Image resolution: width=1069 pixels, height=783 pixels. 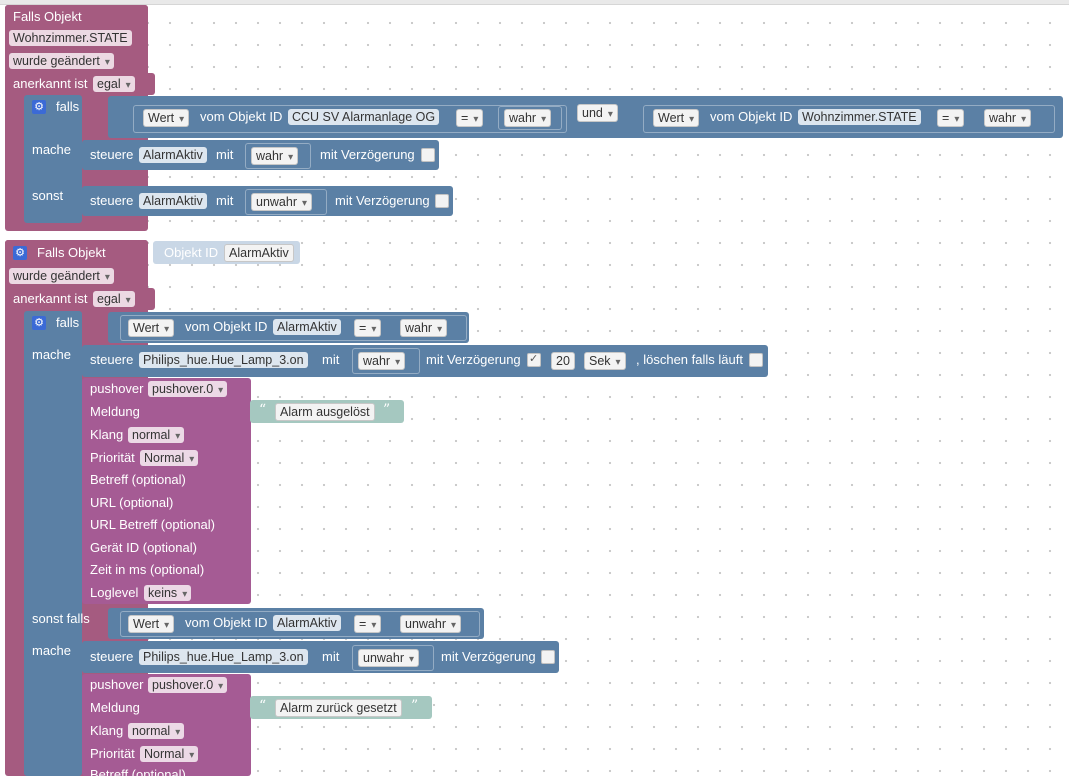 I want to click on device-id-label: Gerät ID (optional), so click(x=143, y=547).